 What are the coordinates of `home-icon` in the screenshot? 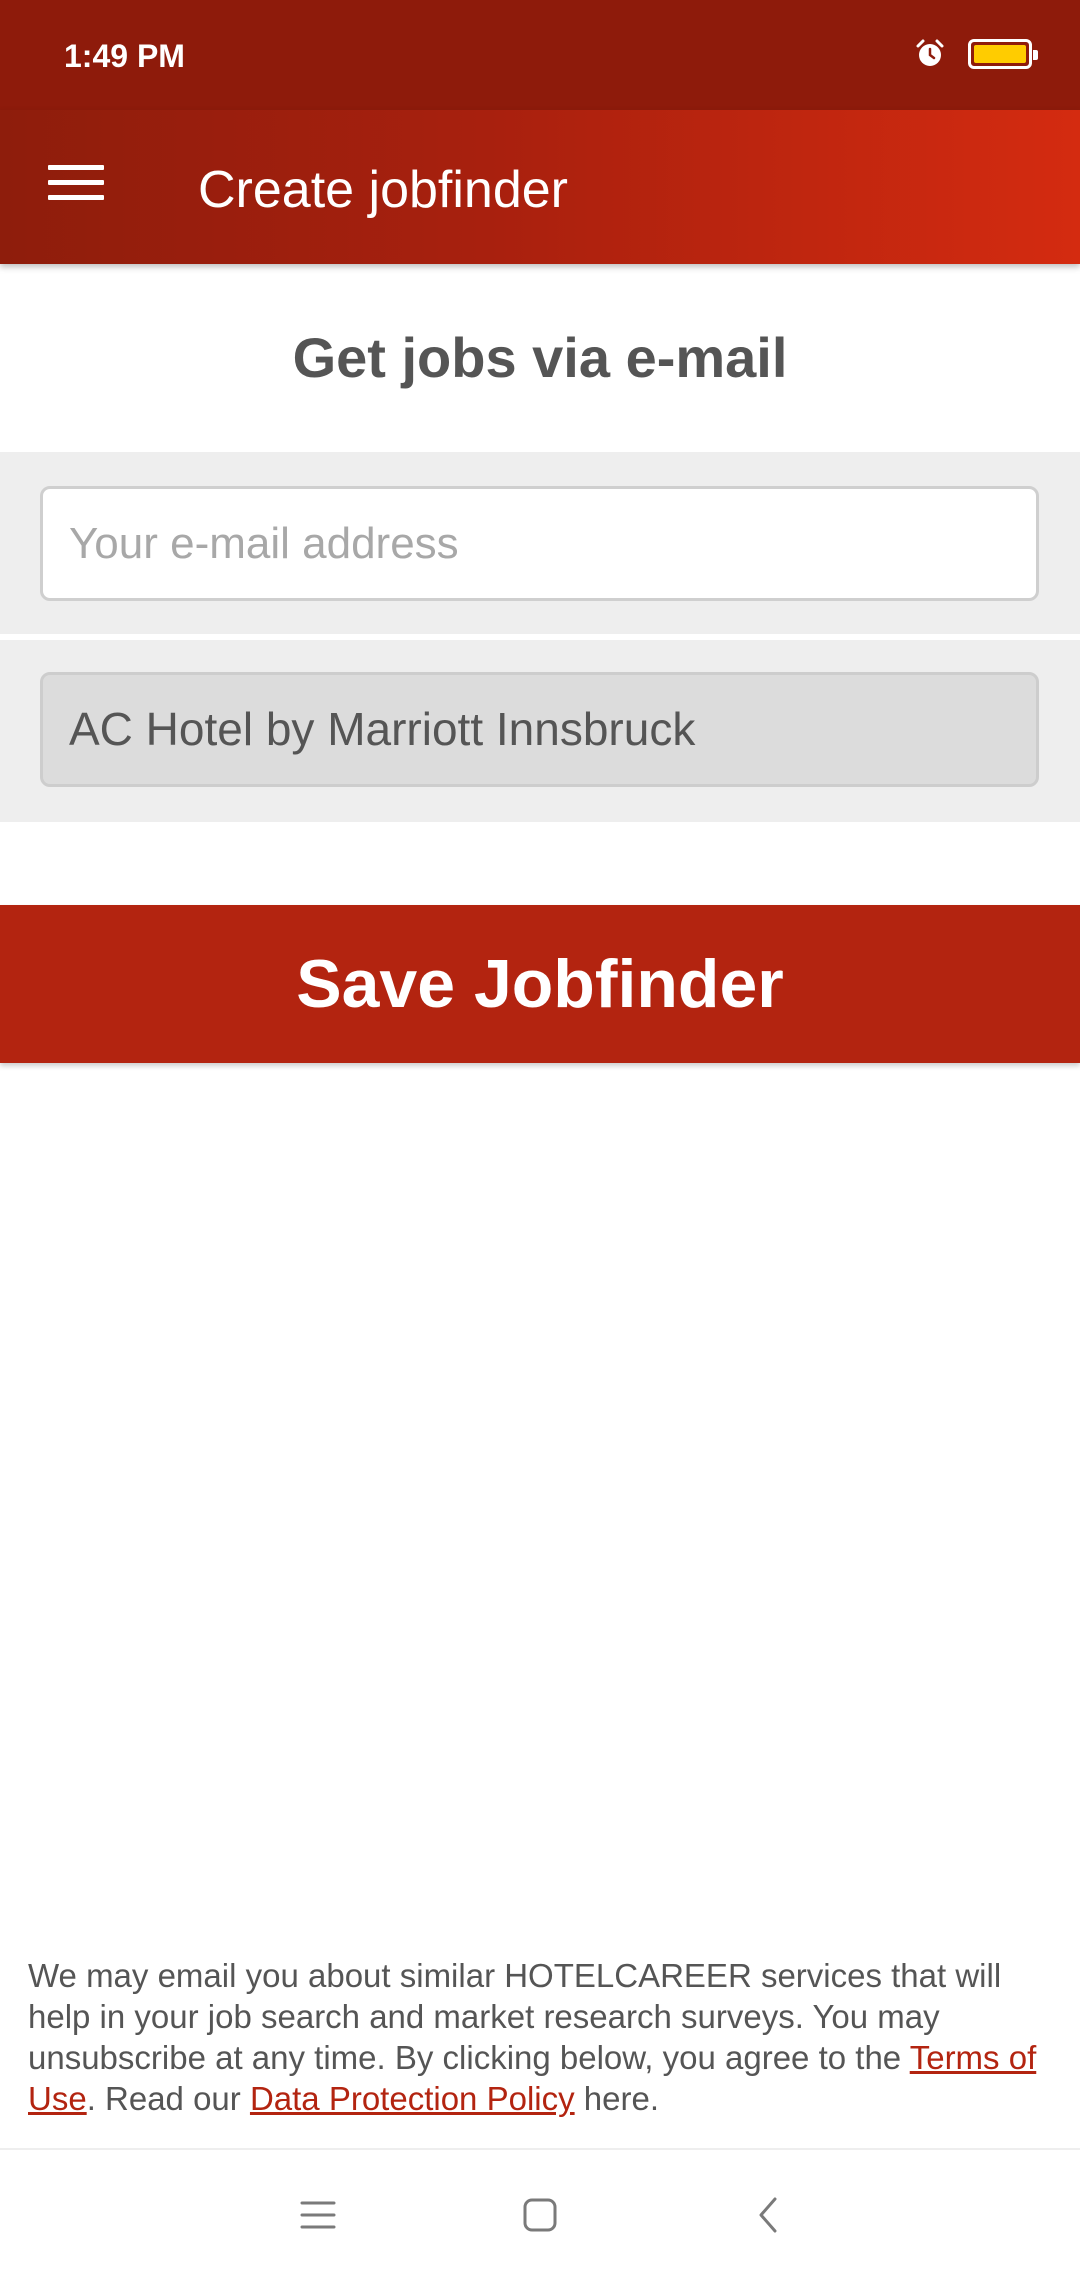 It's located at (540, 2215).